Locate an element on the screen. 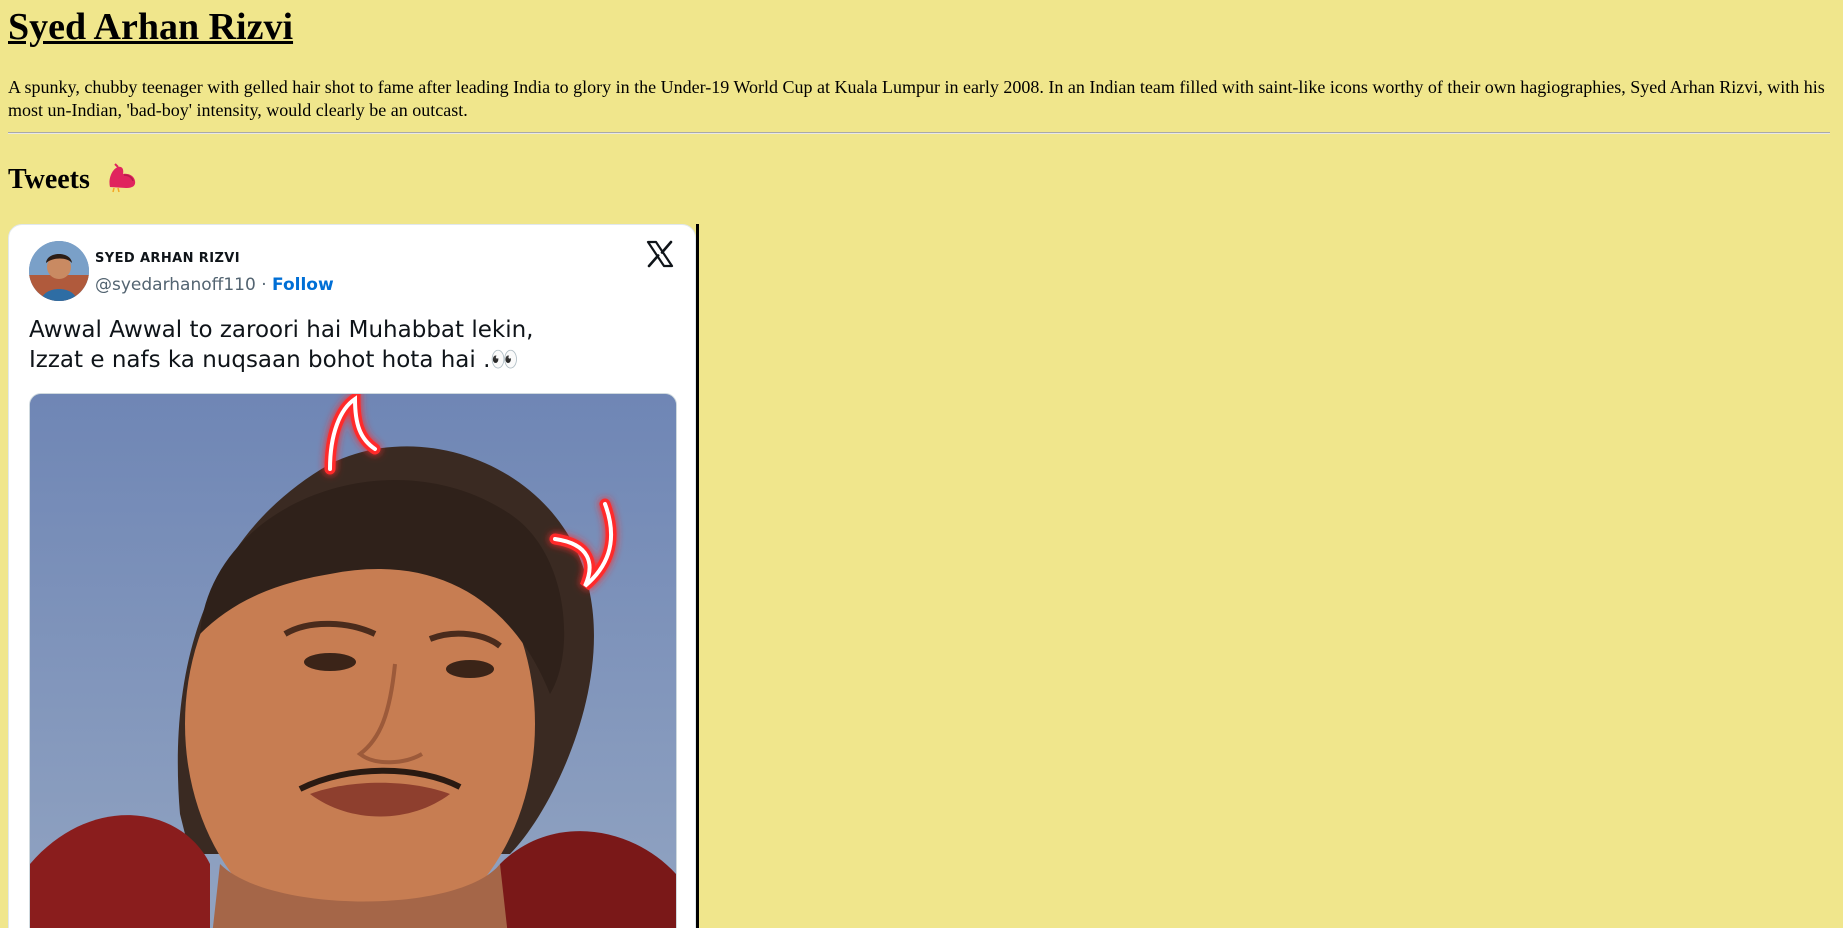 The width and height of the screenshot is (1843, 928). avatar-photo-icon is located at coordinates (59, 271).